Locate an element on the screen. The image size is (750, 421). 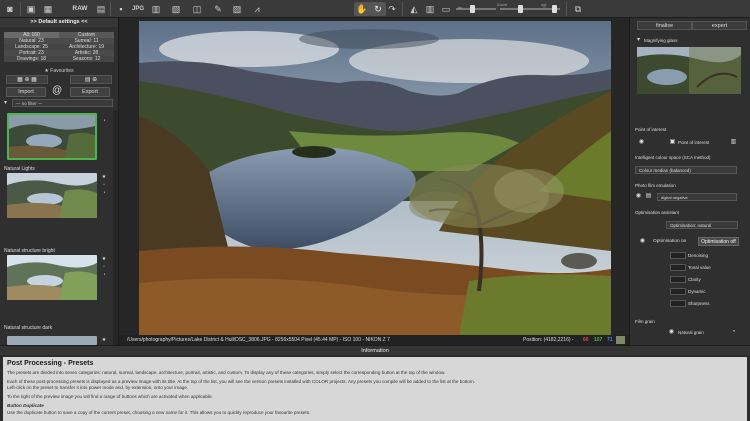
app-logo-icon: ◙ is located at coordinates (10, 9).